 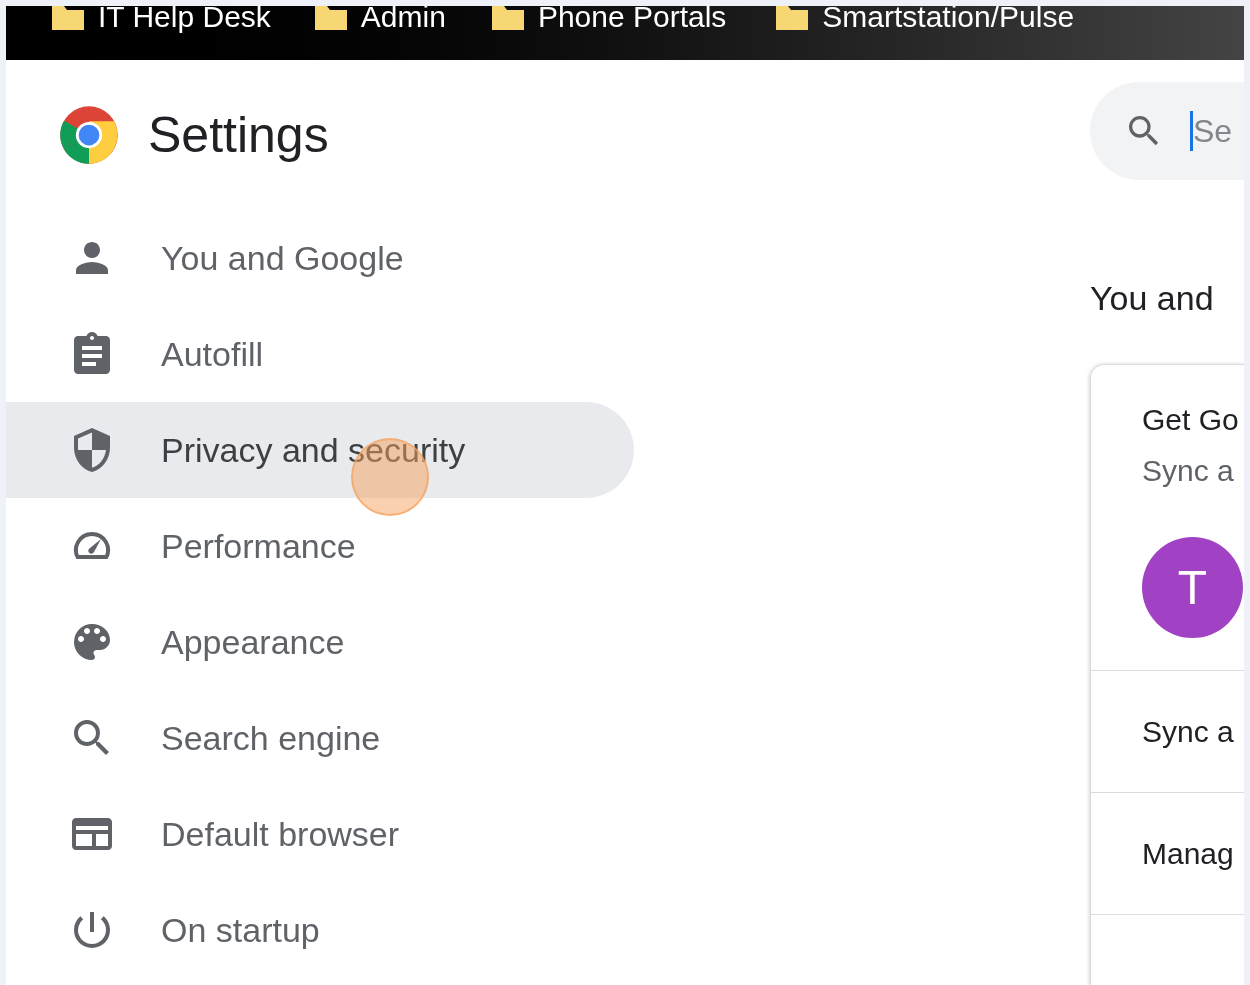 I want to click on page-title: Settings, so click(x=238, y=135).